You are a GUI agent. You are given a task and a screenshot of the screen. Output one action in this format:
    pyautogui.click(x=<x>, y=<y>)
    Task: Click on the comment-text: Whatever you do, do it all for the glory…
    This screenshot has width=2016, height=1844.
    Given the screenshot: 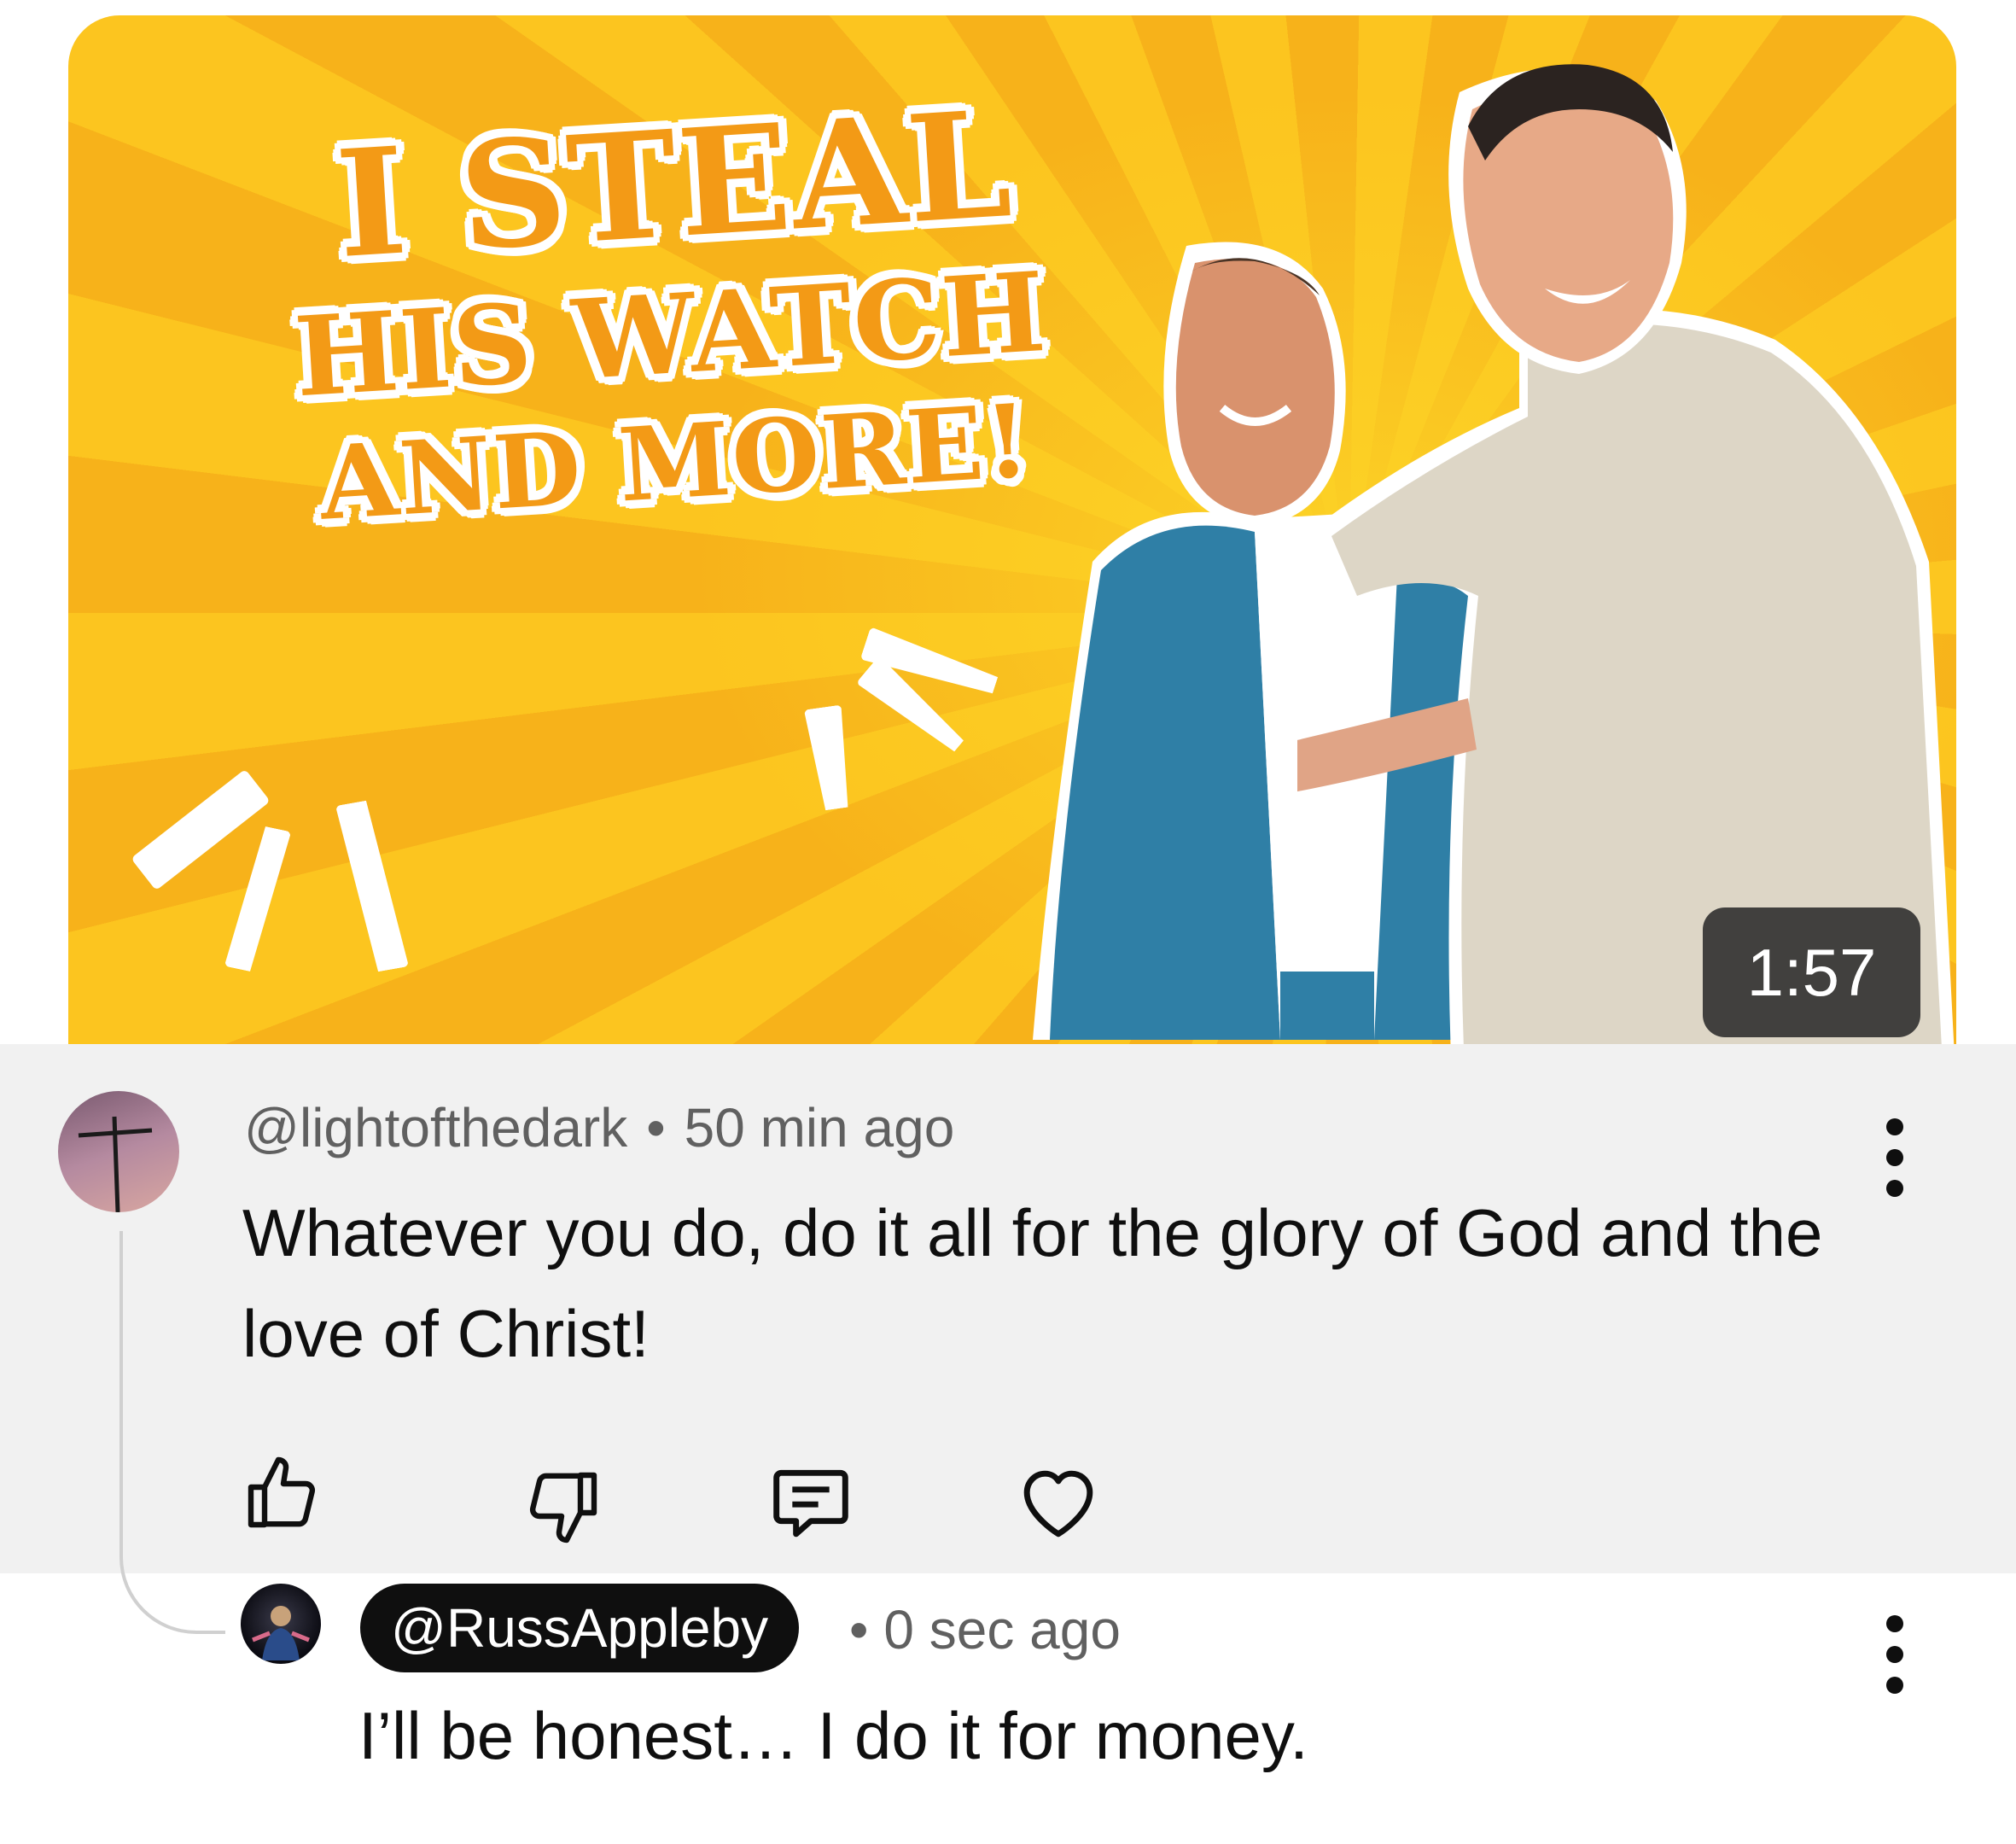 What is the action you would take?
    pyautogui.click(x=1032, y=1283)
    